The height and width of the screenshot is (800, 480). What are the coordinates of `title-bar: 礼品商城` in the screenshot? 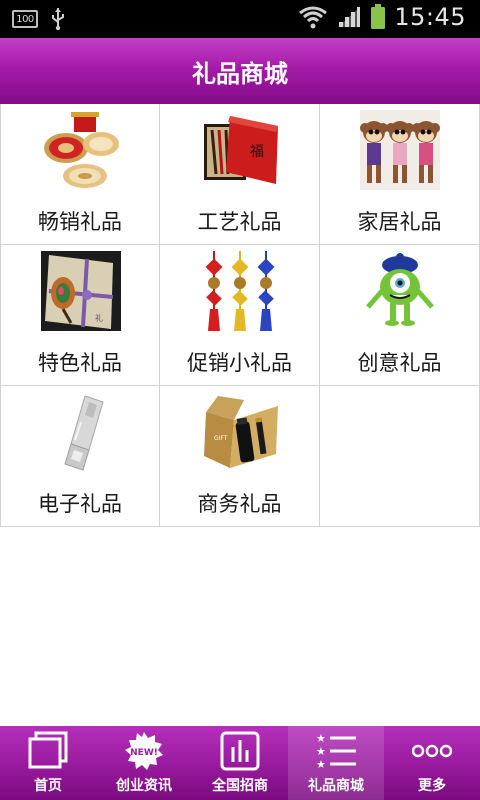 It's located at (240, 71).